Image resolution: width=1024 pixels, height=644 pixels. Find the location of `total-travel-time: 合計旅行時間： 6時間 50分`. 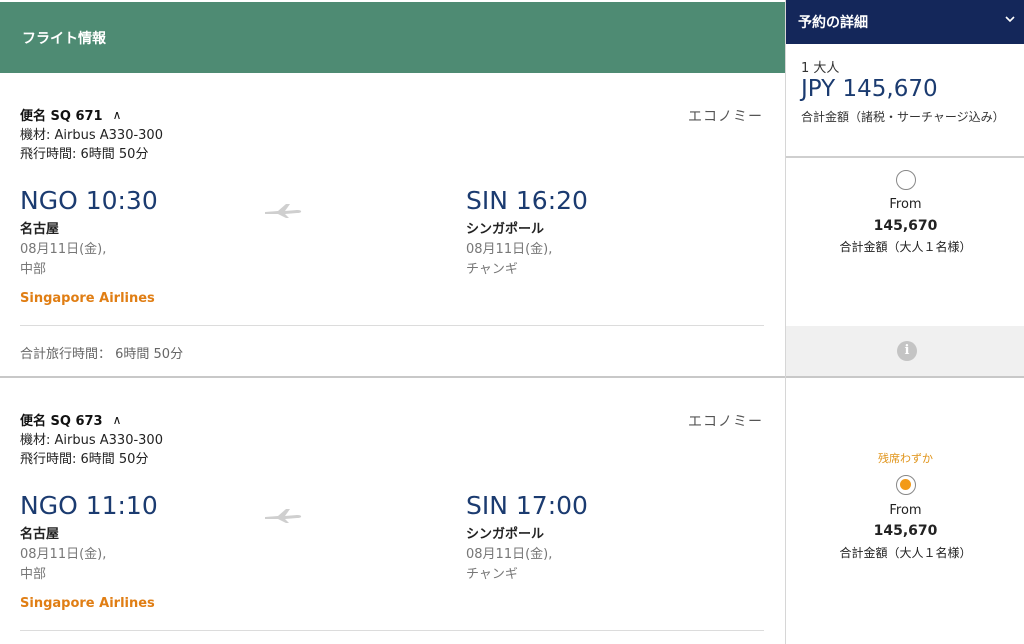

total-travel-time: 合計旅行時間： 6時間 50分 is located at coordinates (102, 354).